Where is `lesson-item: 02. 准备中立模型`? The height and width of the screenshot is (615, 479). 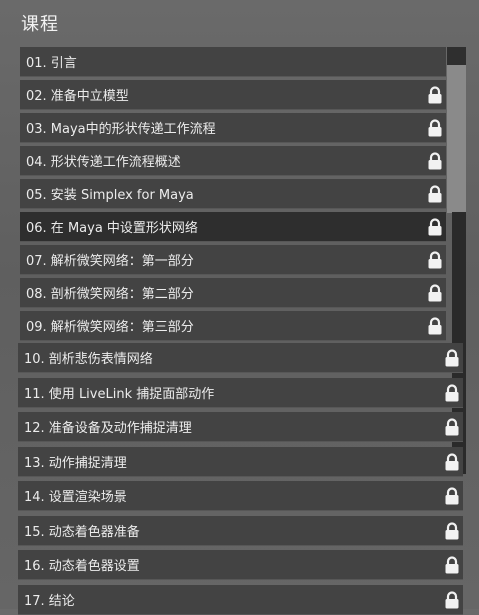
lesson-item: 02. 准备中立模型 is located at coordinates (233, 95).